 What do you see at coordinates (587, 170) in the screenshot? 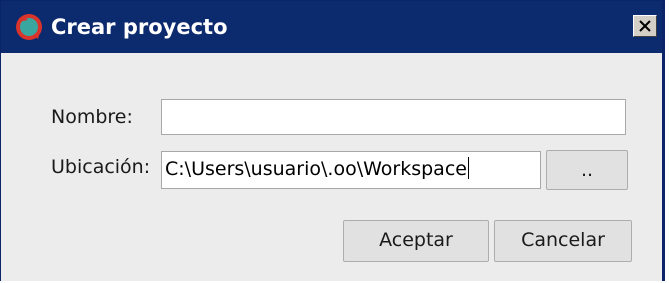
I see `browse-button: ..` at bounding box center [587, 170].